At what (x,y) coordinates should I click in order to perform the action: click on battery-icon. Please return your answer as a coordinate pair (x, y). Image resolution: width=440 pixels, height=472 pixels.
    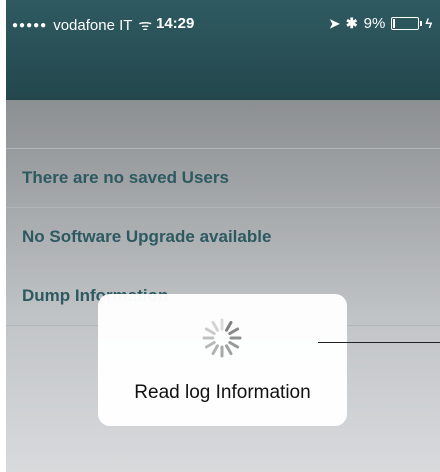
    Looking at the image, I should click on (407, 23).